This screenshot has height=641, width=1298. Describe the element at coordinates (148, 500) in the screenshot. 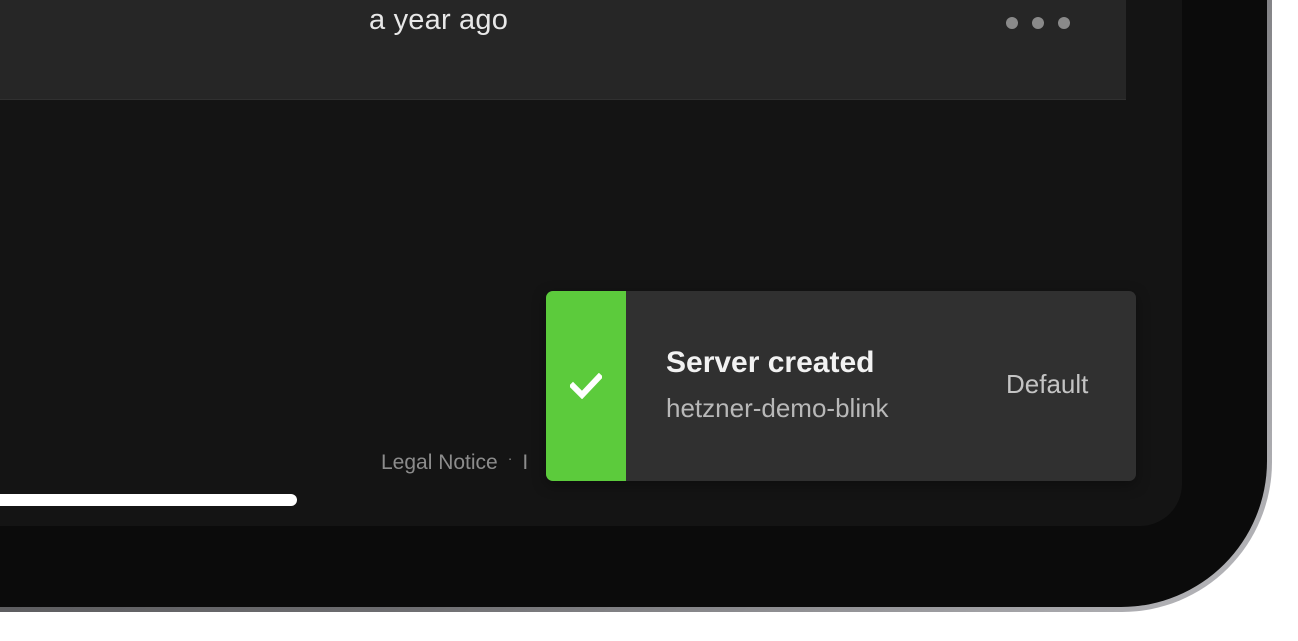

I see `home-indicator` at that location.